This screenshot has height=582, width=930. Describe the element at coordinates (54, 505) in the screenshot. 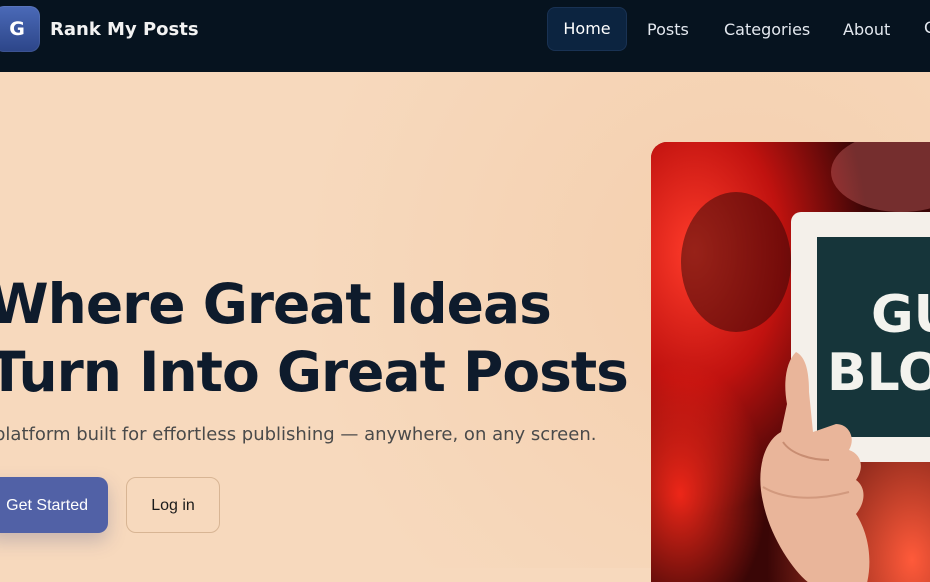

I see `get-started-button: Get Started` at that location.